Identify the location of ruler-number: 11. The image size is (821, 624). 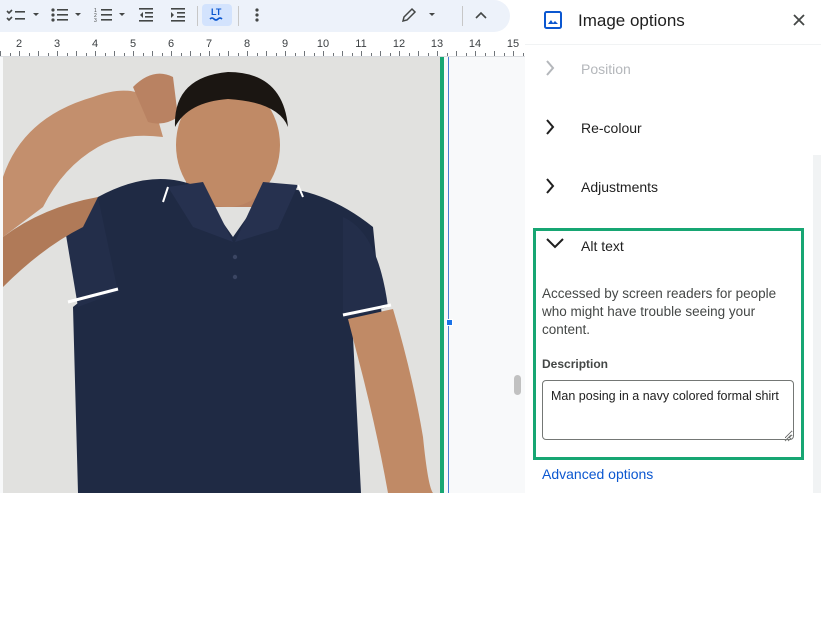
(361, 44).